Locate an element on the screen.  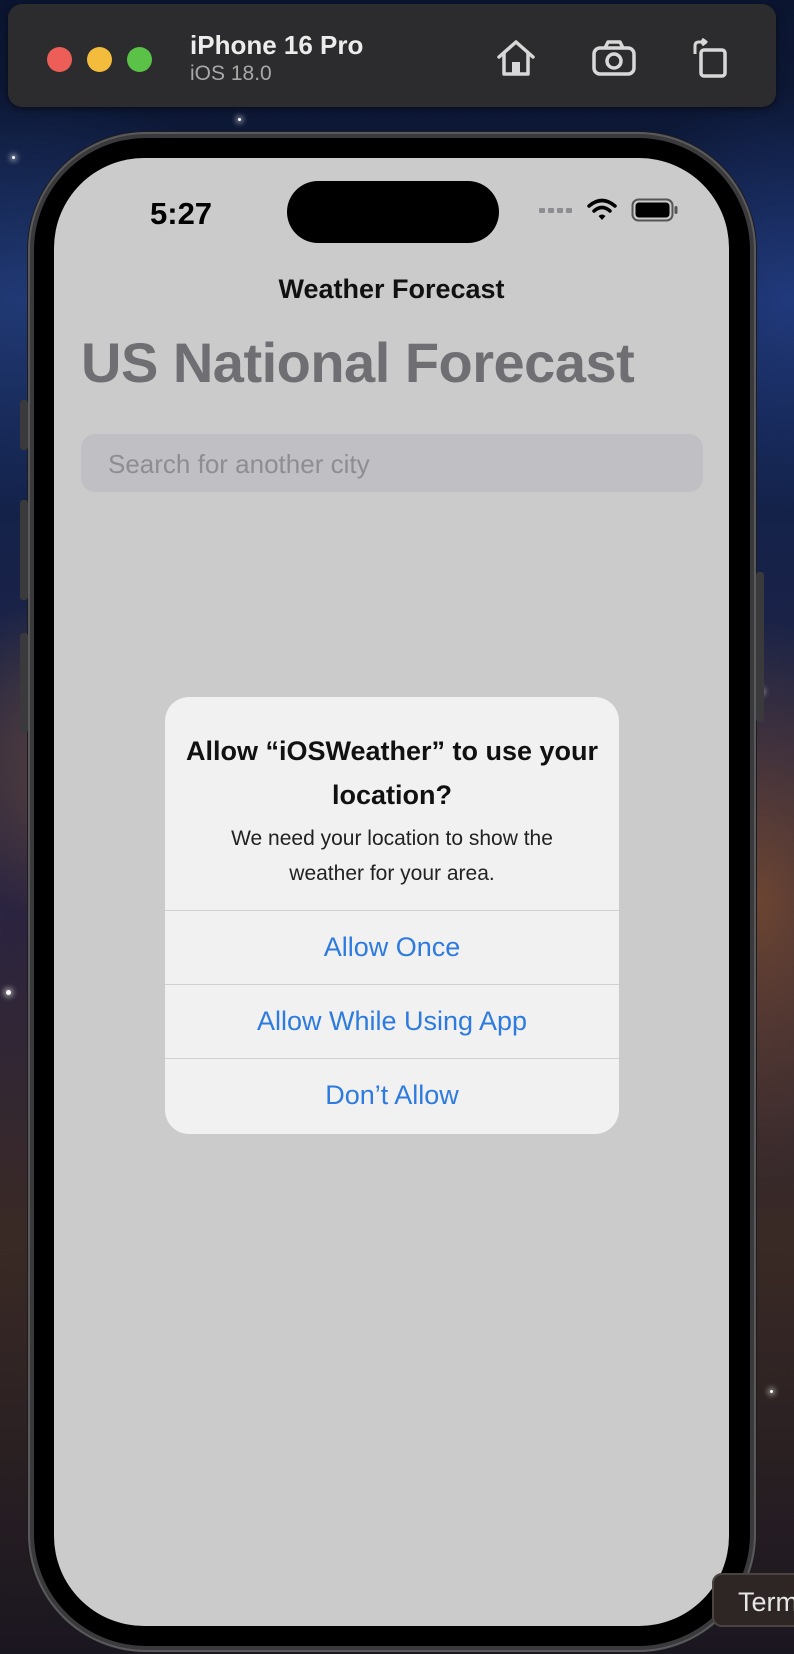
home-button is located at coordinates (516, 58).